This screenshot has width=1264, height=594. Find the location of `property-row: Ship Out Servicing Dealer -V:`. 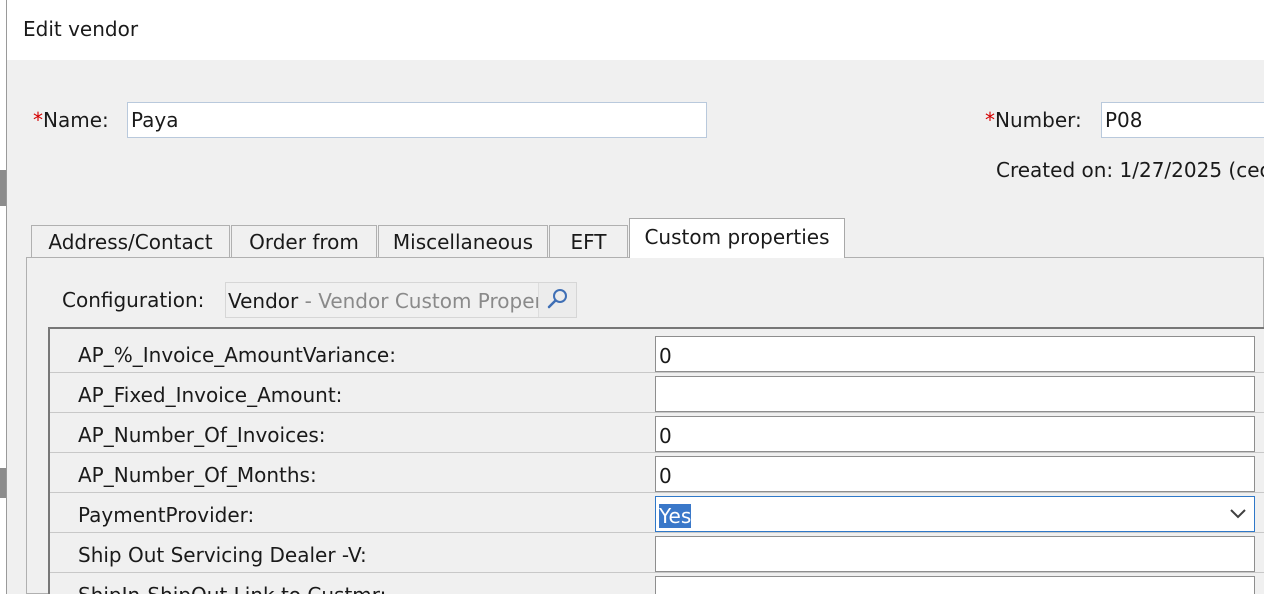

property-row: Ship Out Servicing Dealer -V: is located at coordinates (657, 553).